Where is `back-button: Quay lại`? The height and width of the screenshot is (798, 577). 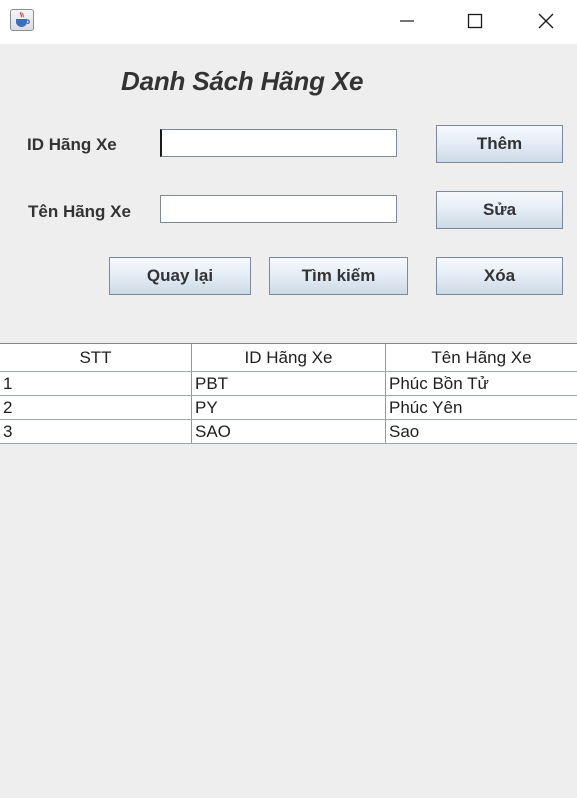
back-button: Quay lại is located at coordinates (180, 276).